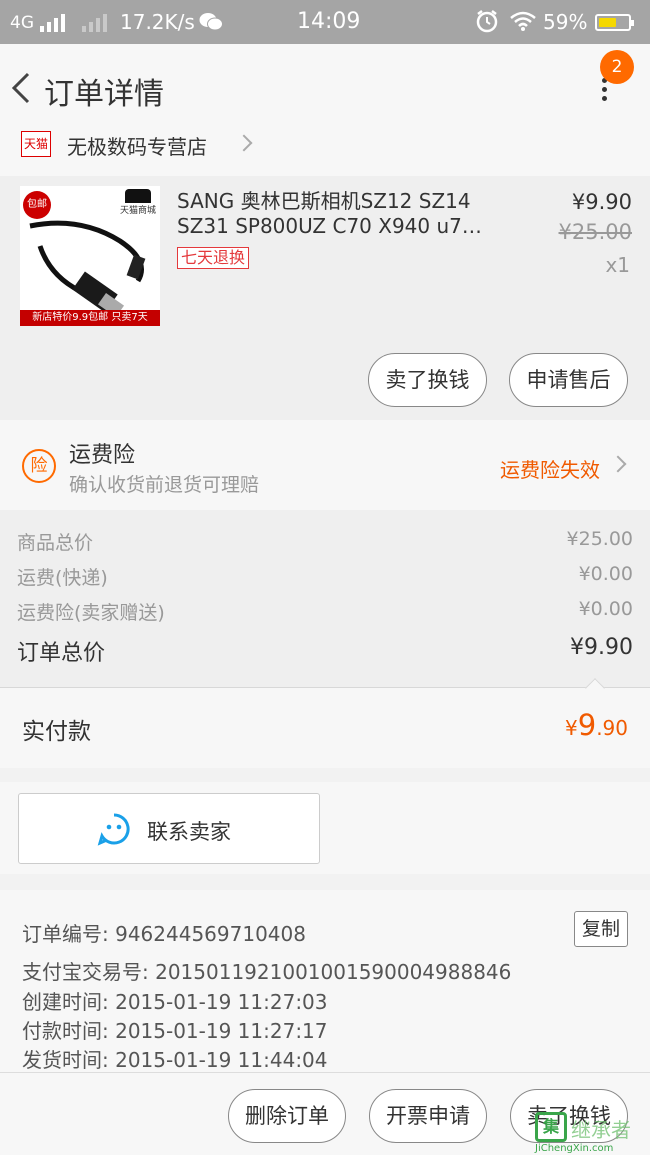  I want to click on tmall-store-mark: 天猫商城, so click(138, 202).